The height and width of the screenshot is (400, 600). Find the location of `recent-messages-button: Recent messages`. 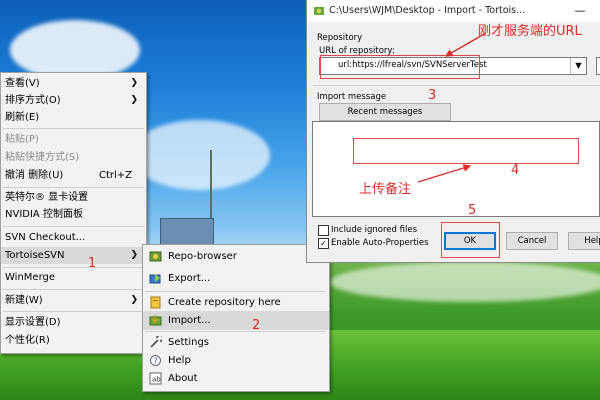

recent-messages-button: Recent messages is located at coordinates (385, 112).